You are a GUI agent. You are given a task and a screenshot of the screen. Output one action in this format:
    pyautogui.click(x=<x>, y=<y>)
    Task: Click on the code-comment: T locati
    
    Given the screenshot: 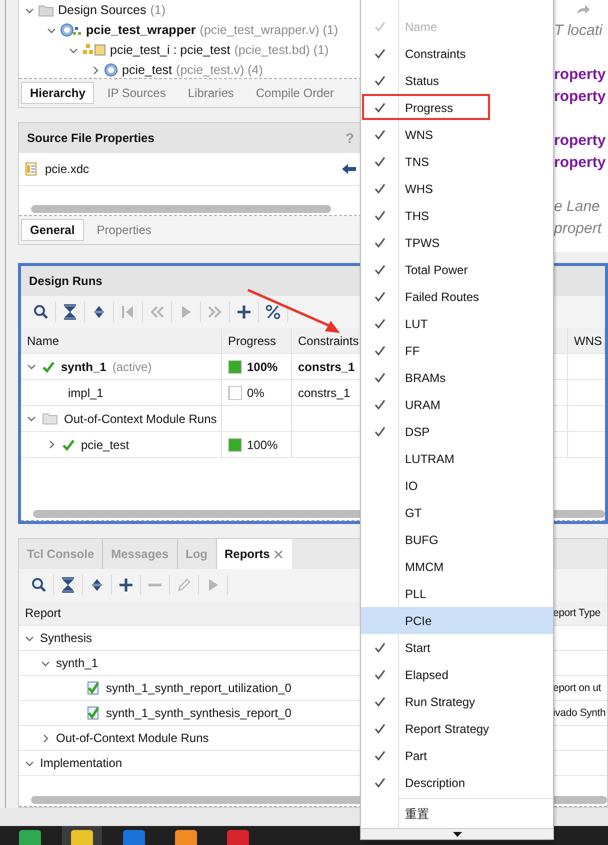 What is the action you would take?
    pyautogui.click(x=579, y=31)
    